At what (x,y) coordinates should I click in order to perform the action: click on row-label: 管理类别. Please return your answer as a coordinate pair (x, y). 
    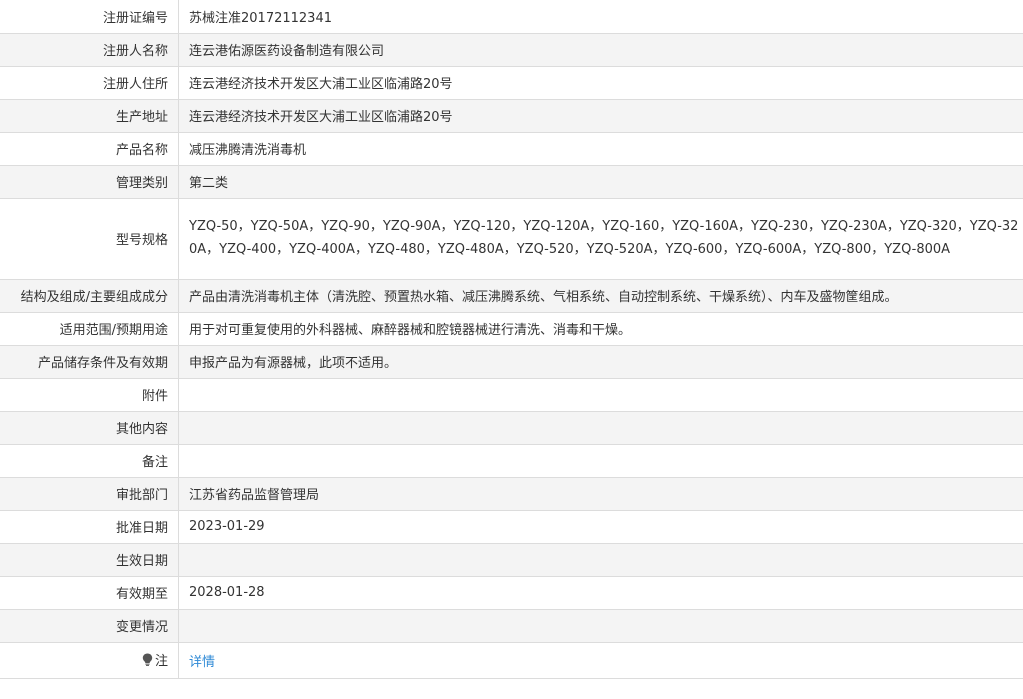
    Looking at the image, I should click on (89, 182).